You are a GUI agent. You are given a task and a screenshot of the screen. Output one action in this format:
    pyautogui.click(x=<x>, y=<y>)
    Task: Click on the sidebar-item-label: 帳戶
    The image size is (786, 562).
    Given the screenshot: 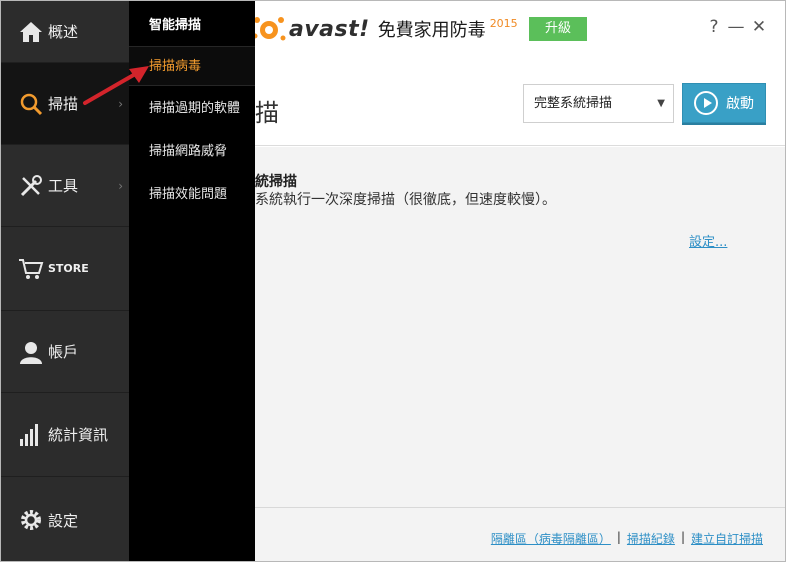 What is the action you would take?
    pyautogui.click(x=63, y=352)
    